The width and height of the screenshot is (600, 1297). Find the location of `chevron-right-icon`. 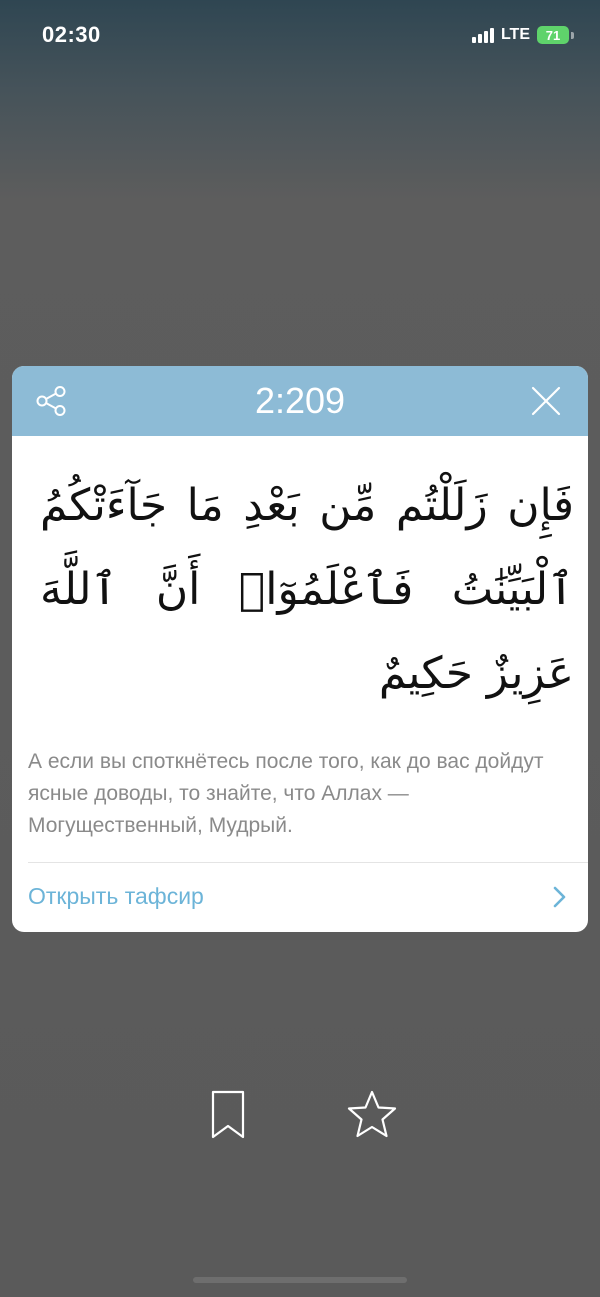

chevron-right-icon is located at coordinates (559, 897).